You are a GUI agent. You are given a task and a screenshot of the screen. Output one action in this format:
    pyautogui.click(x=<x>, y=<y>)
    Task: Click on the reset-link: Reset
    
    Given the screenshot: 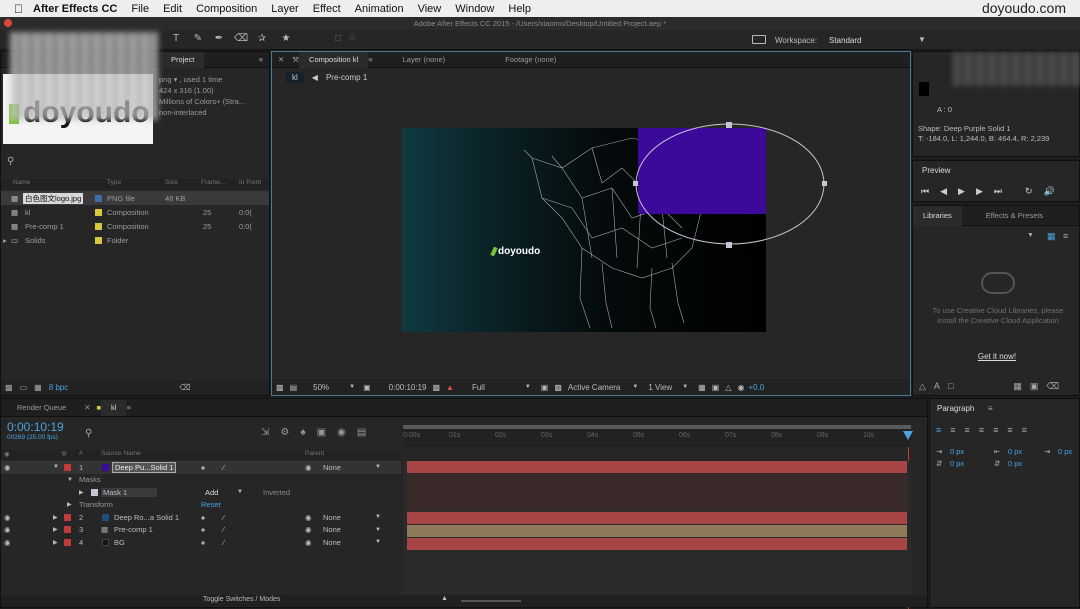 What is the action you would take?
    pyautogui.click(x=211, y=504)
    